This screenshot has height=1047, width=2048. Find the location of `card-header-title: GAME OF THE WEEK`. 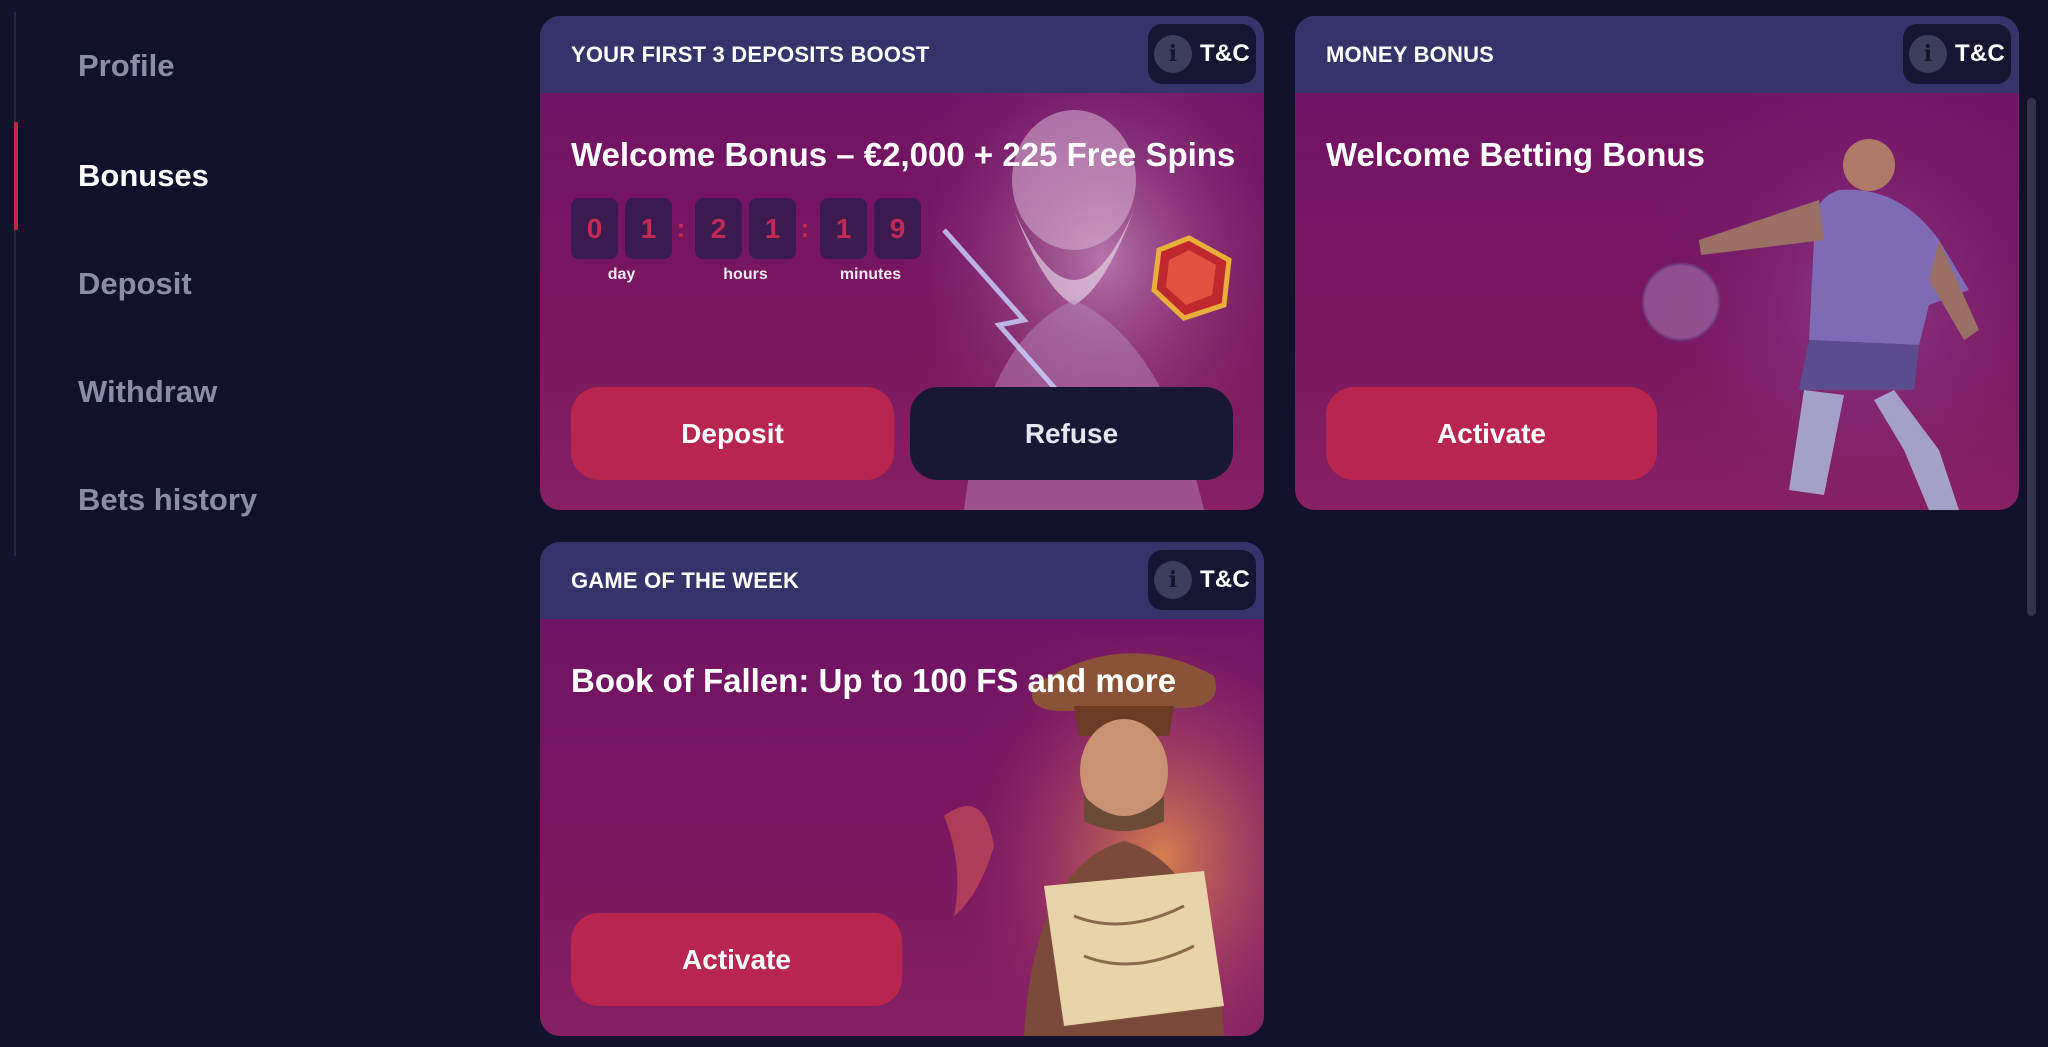

card-header-title: GAME OF THE WEEK is located at coordinates (685, 580).